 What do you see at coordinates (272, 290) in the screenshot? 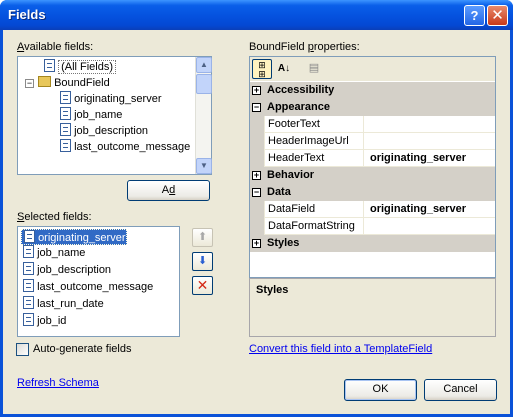
I see `description-title: Styles` at bounding box center [272, 290].